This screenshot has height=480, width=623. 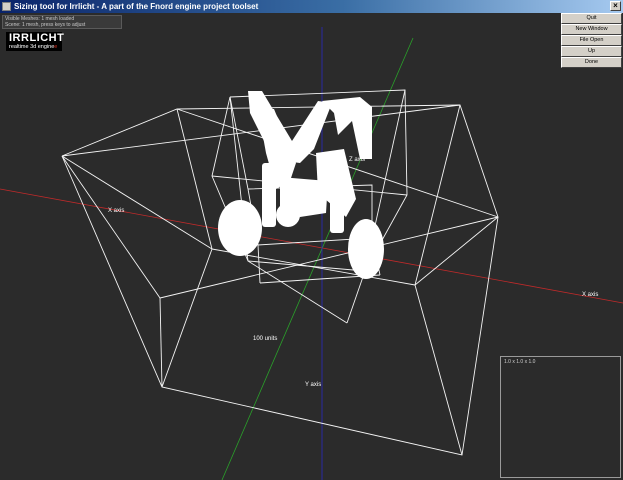 What do you see at coordinates (116, 211) in the screenshot?
I see `axis-label-x-left: X axis` at bounding box center [116, 211].